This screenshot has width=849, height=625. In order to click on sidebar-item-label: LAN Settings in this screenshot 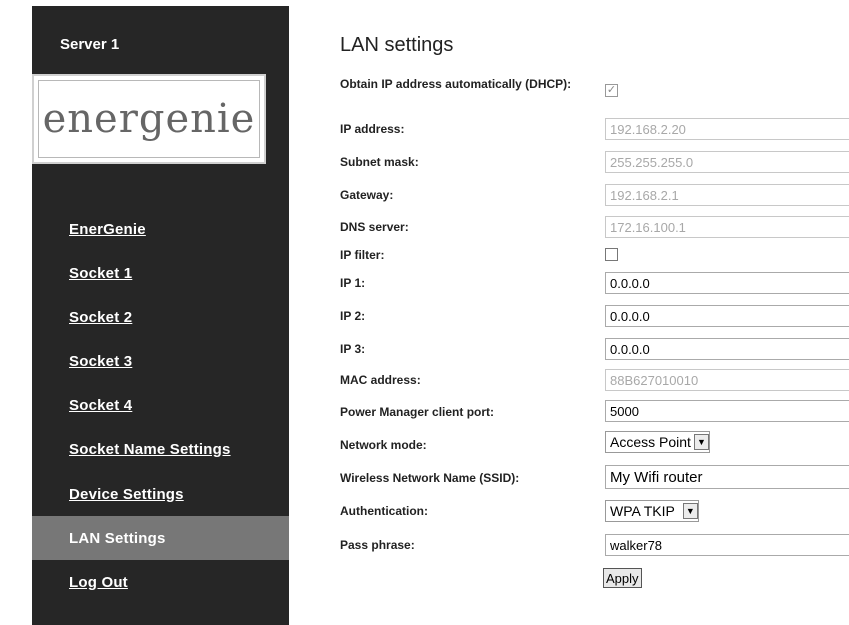, I will do `click(117, 538)`.